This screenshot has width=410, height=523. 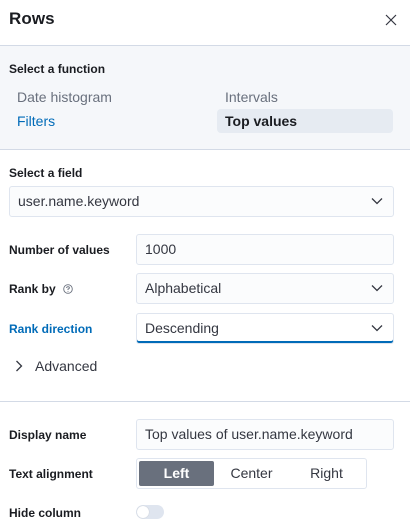 I want to click on text-alignment-label: Text alignment, so click(x=51, y=474).